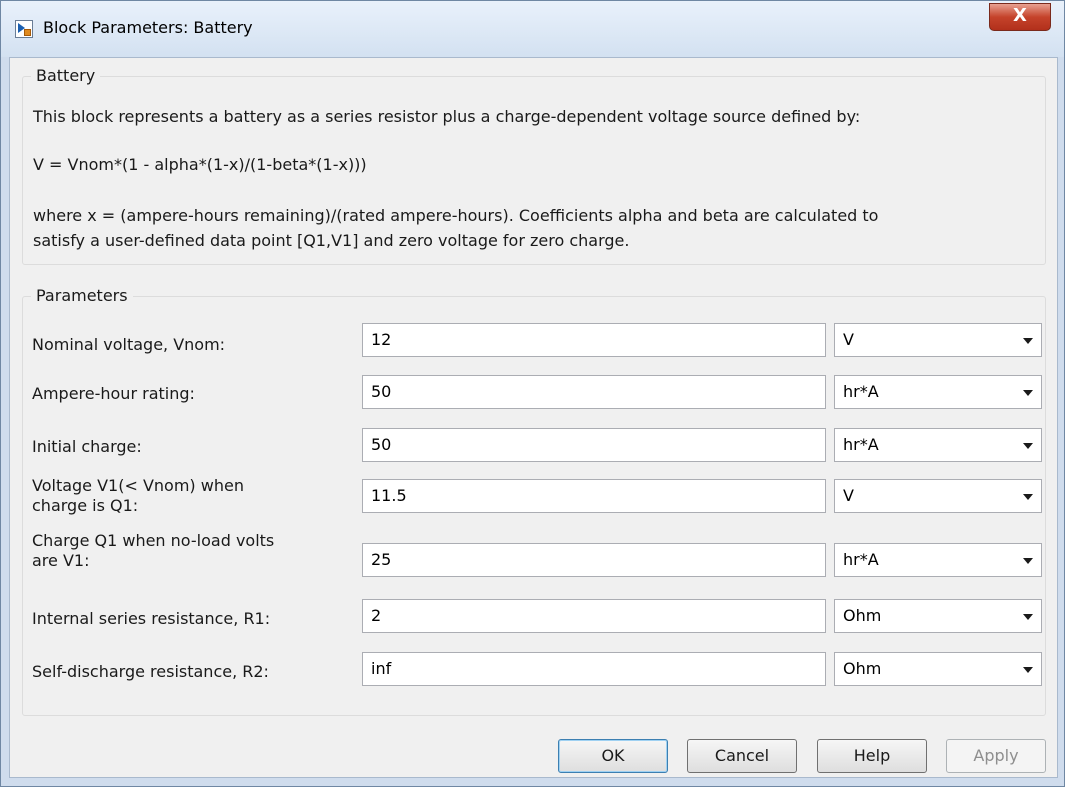  What do you see at coordinates (594, 560) in the screenshot?
I see `q1-input: 25` at bounding box center [594, 560].